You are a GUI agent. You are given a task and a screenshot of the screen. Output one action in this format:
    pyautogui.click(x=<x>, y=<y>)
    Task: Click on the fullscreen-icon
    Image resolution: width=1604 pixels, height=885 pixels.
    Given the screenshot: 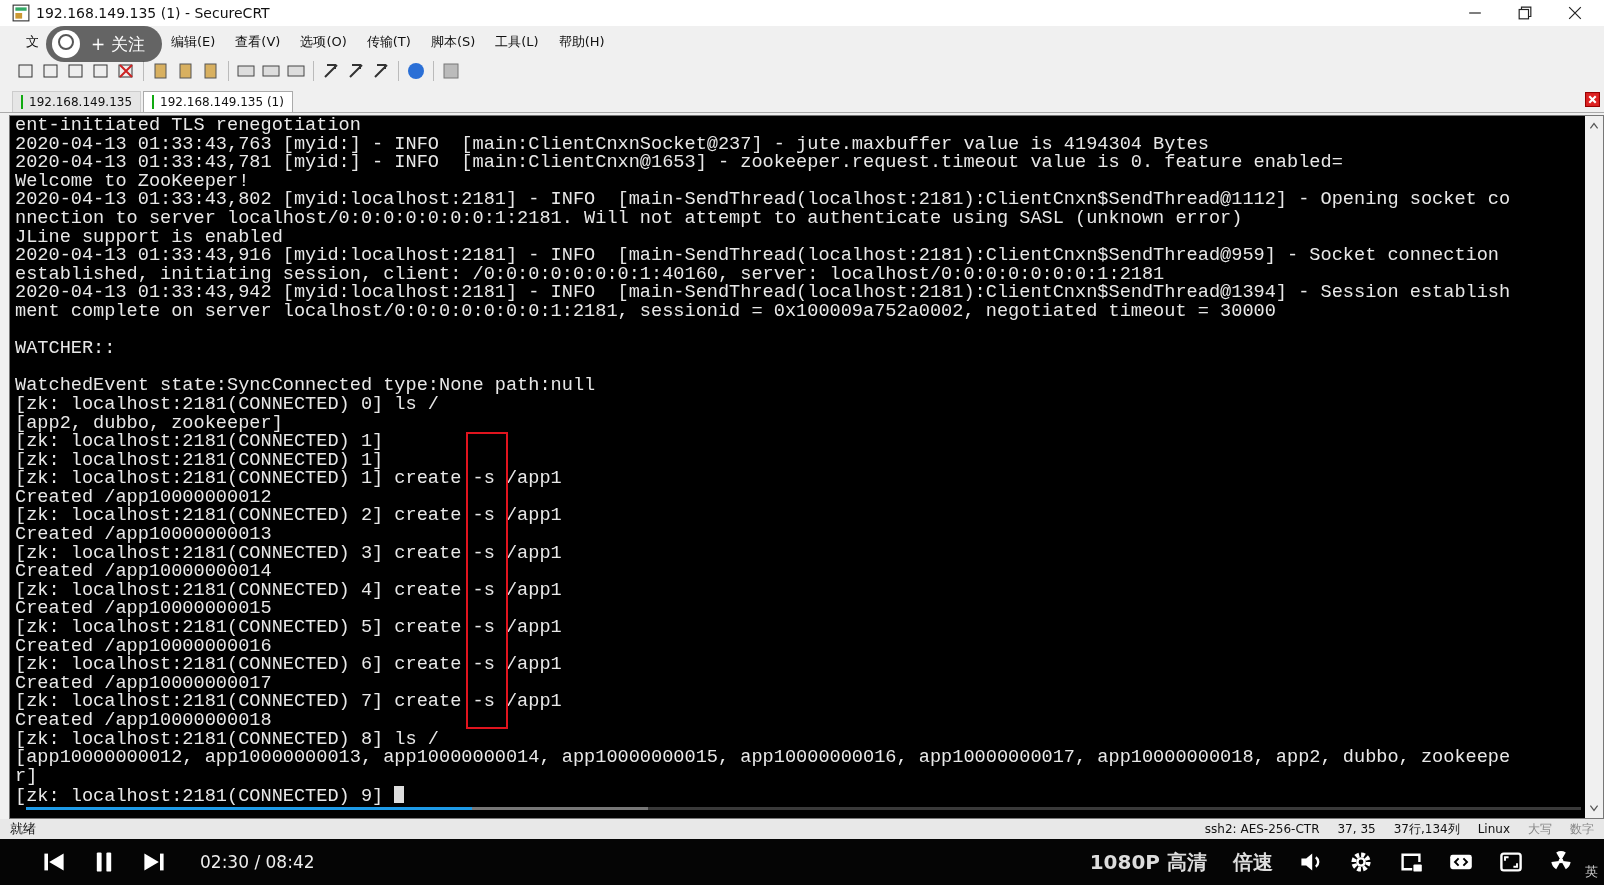 What is the action you would take?
    pyautogui.click(x=1511, y=862)
    